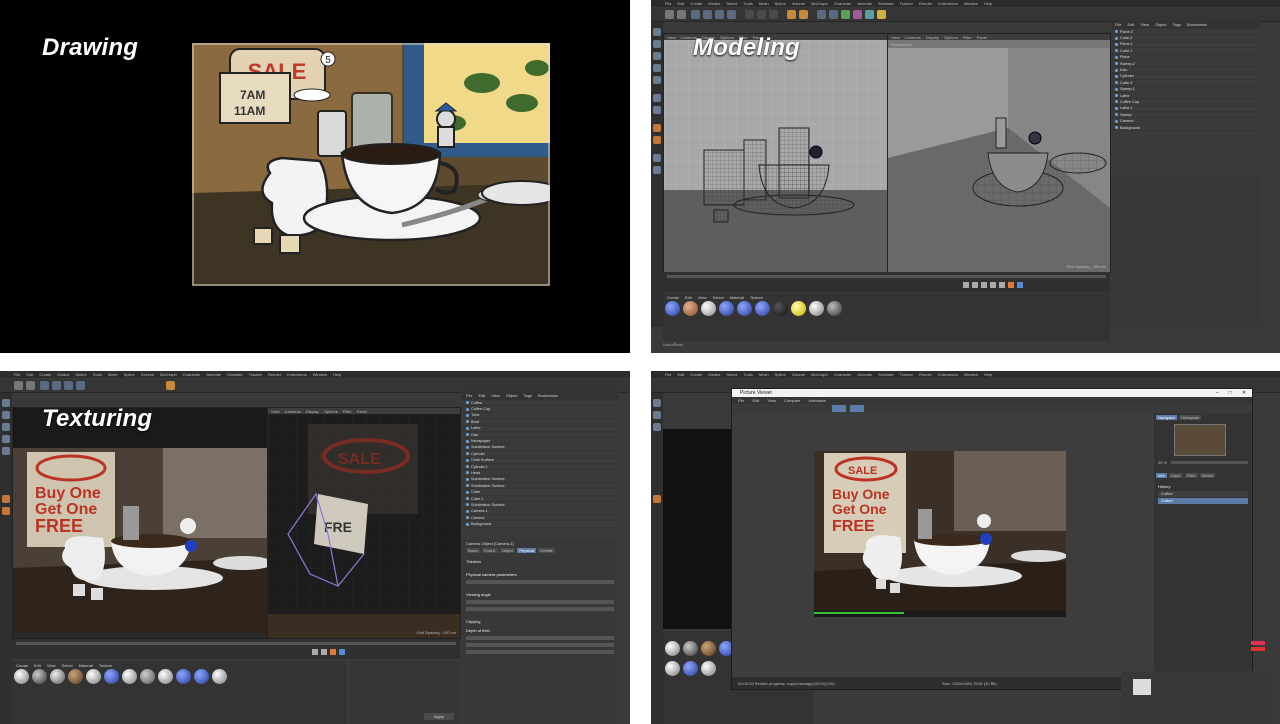 The image size is (1280, 724). What do you see at coordinates (668, 3) in the screenshot?
I see `menu-file: File` at bounding box center [668, 3].